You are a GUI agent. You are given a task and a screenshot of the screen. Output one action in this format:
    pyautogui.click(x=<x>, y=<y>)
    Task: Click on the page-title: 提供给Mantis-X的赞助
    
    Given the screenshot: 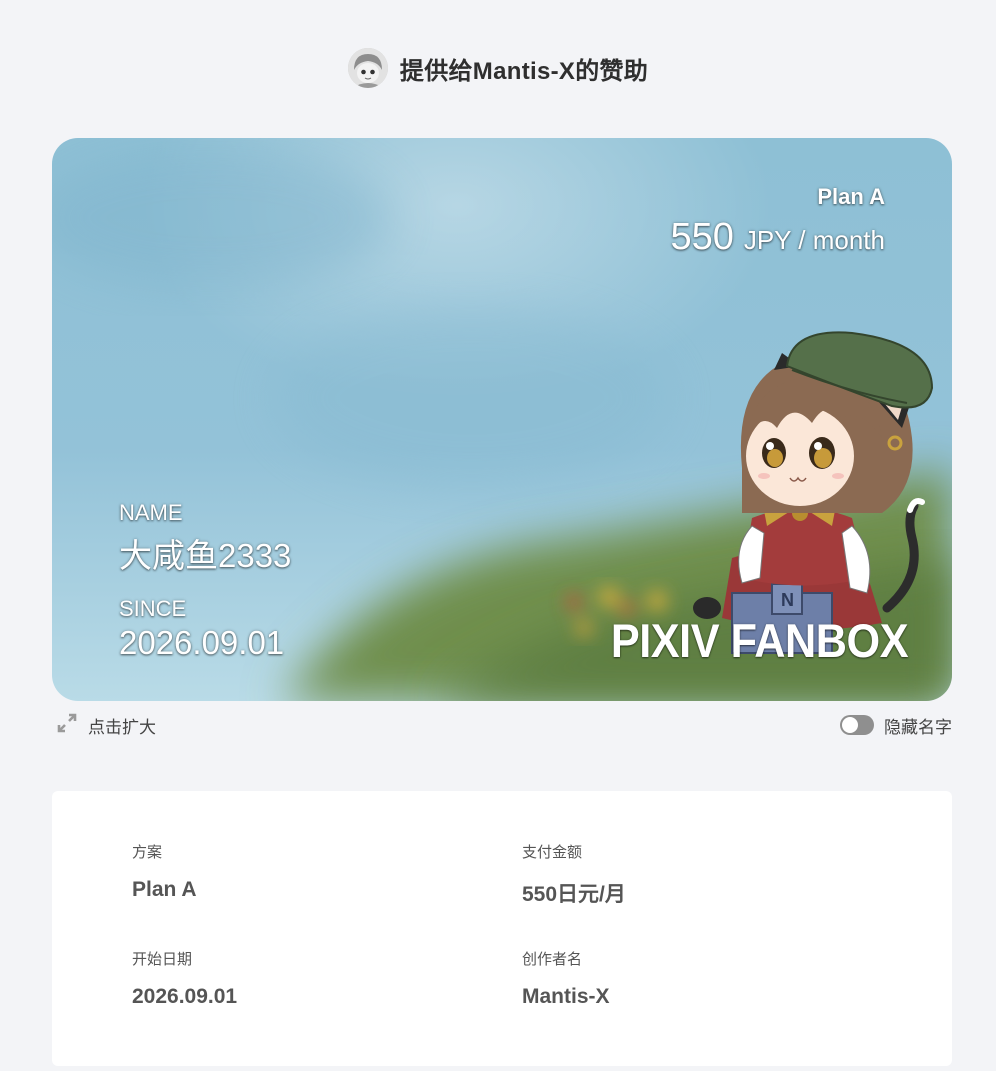 What is the action you would take?
    pyautogui.click(x=524, y=71)
    